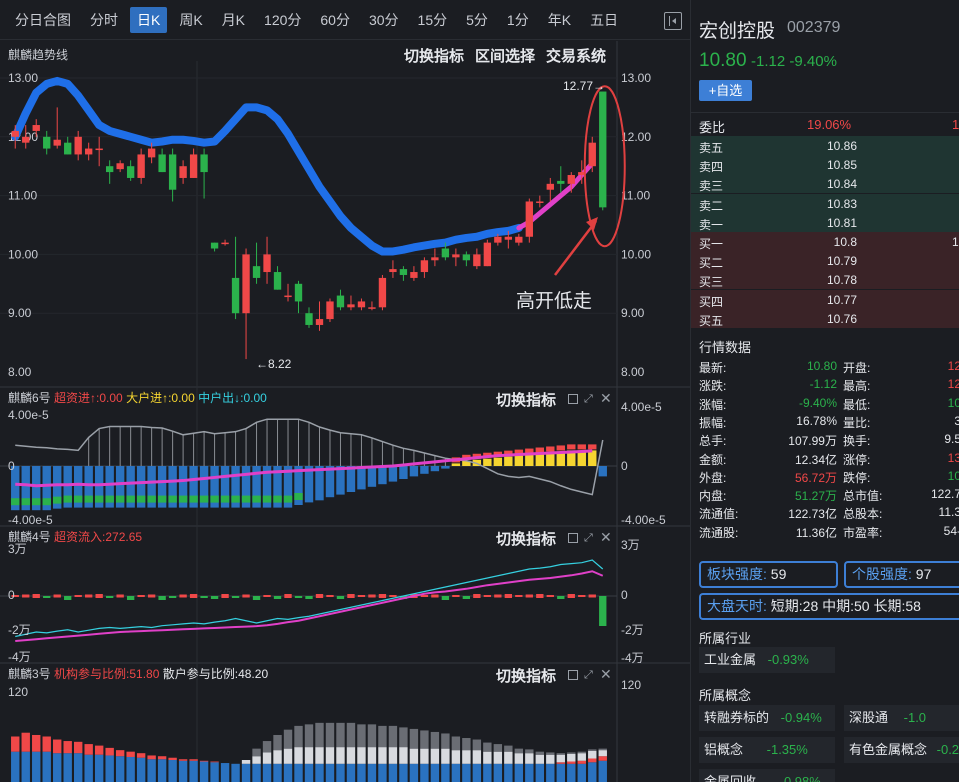 Image resolution: width=959 pixels, height=782 pixels. Describe the element at coordinates (767, 660) in the screenshot. I see `industry-tag: 工业金属 -0.93%` at that location.